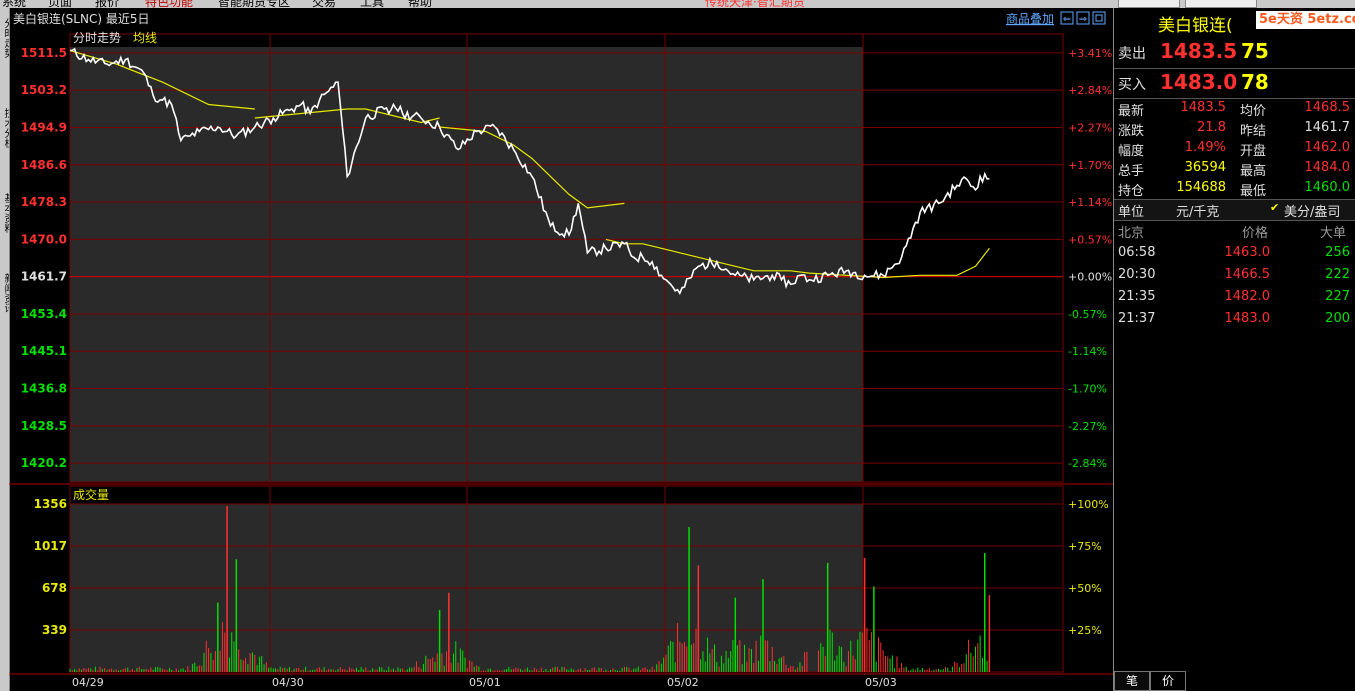  What do you see at coordinates (1131, 212) in the screenshot?
I see `unit-label: 单位` at bounding box center [1131, 212].